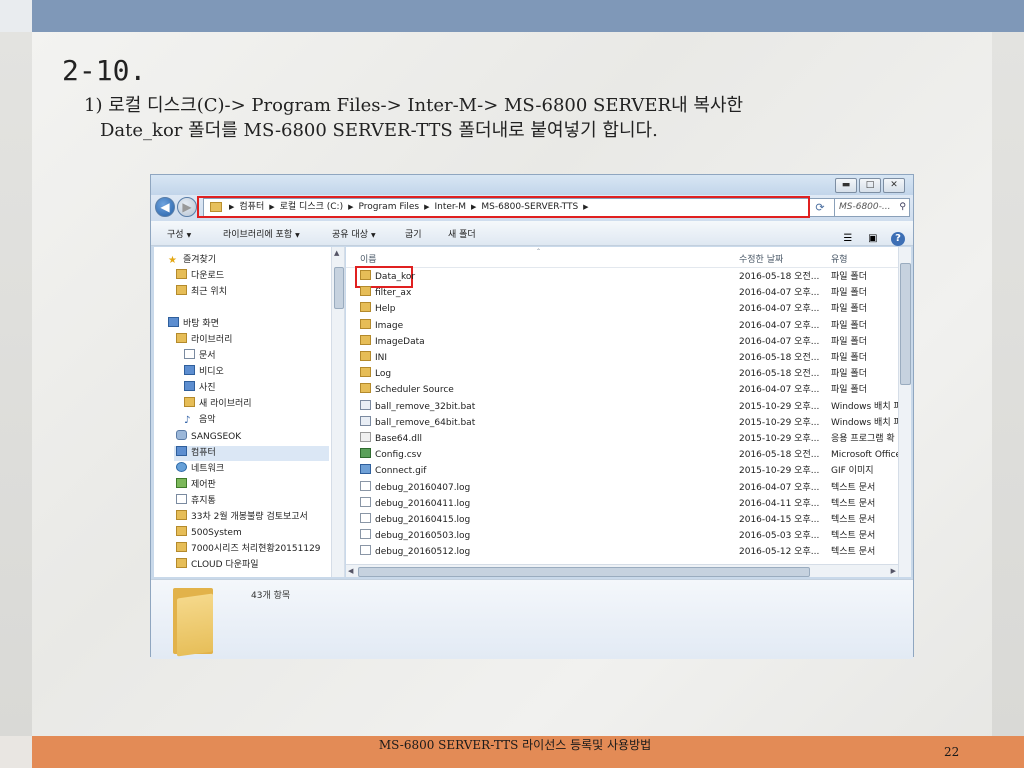 Image resolution: width=1024 pixels, height=768 pixels. I want to click on file-row: INI 2016-05-18 오전... 파일 폴더, so click(622, 358).